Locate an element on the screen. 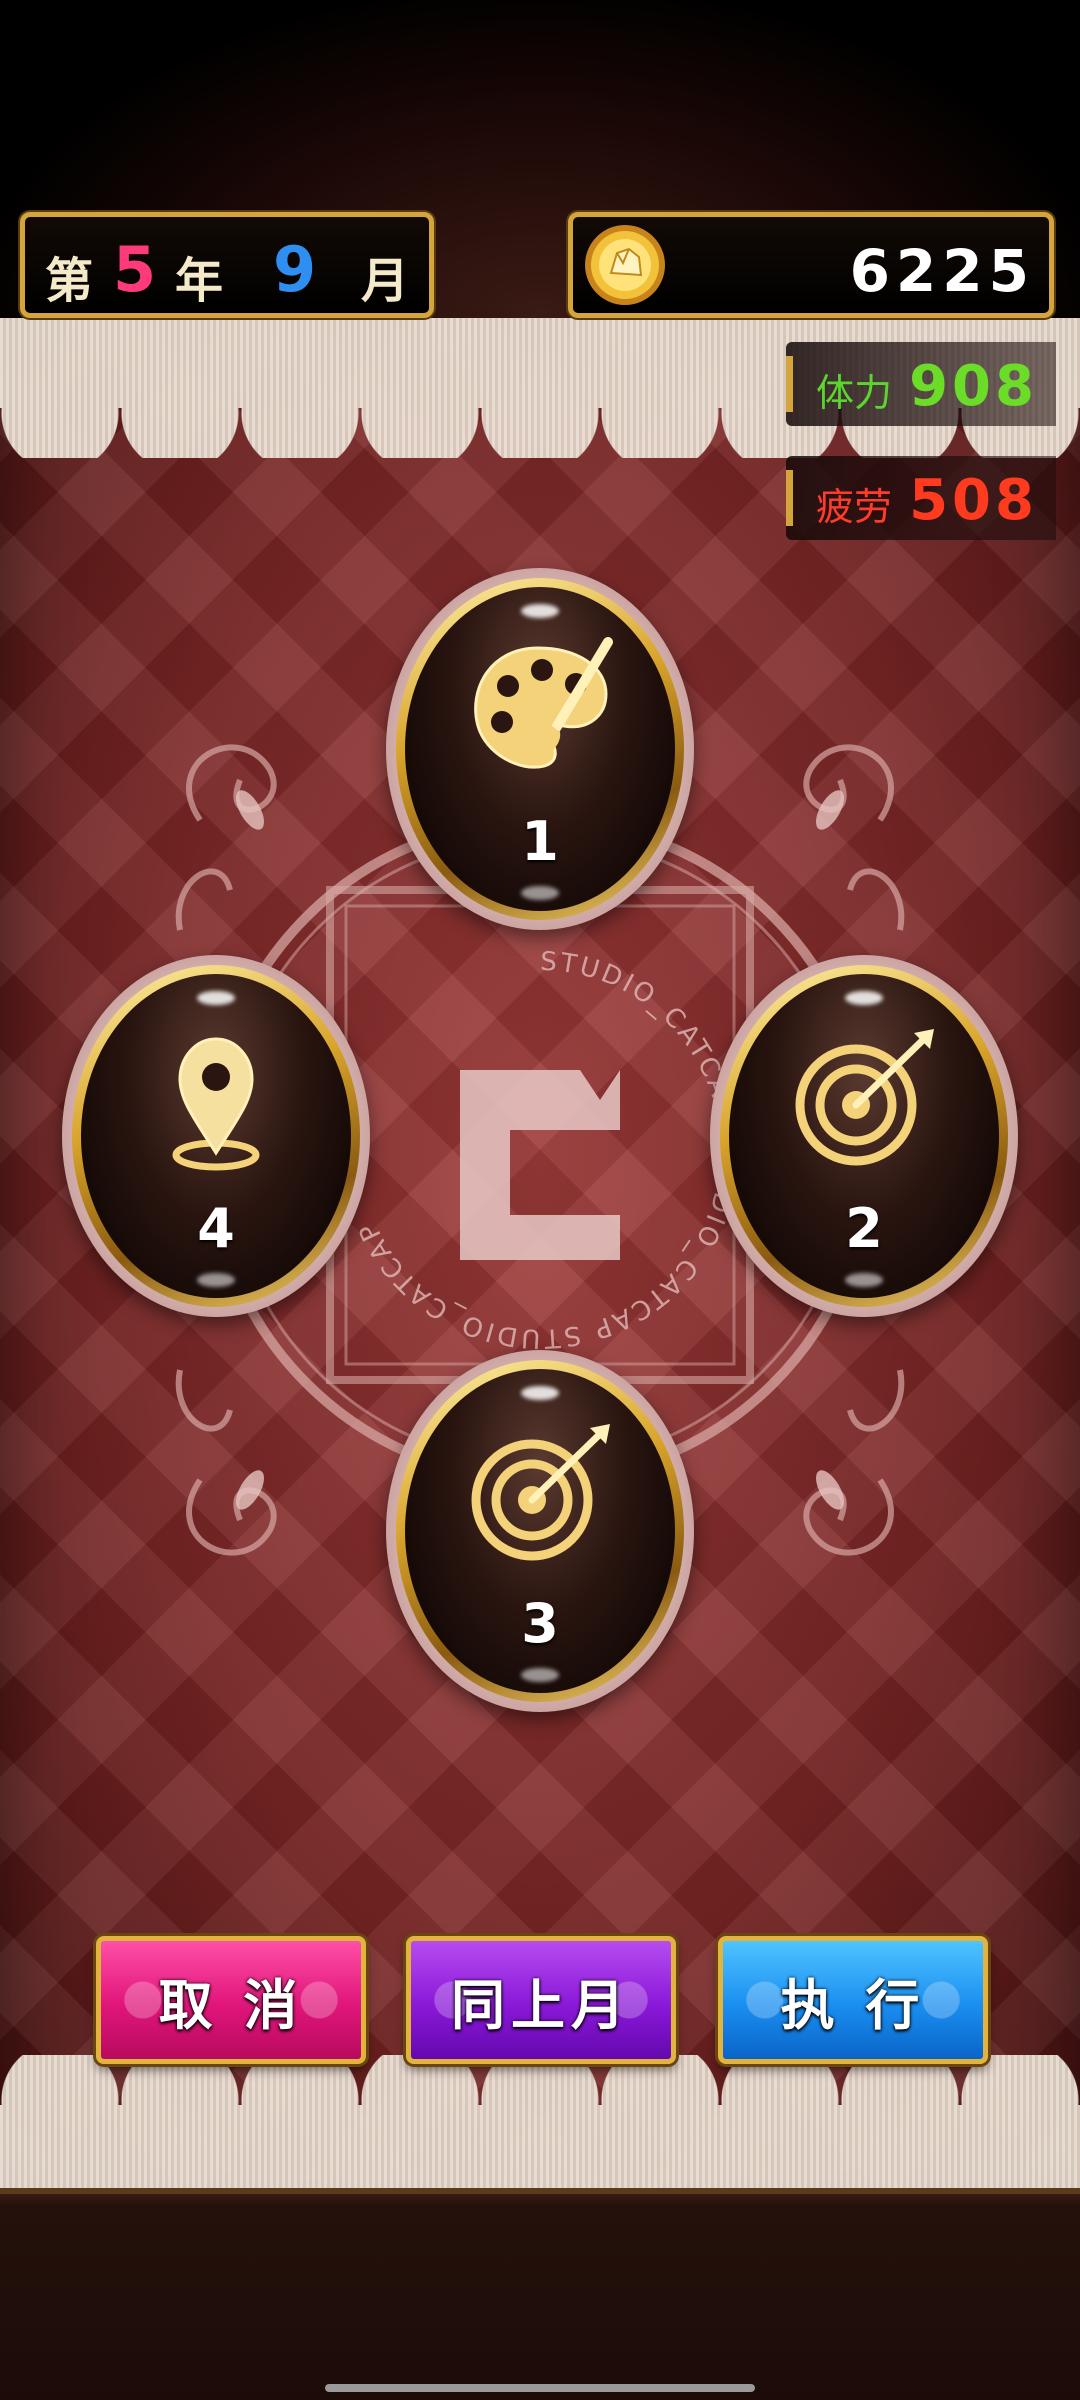 This screenshot has width=1080, height=2400. cancel-button: 取 消 is located at coordinates (231, 2000).